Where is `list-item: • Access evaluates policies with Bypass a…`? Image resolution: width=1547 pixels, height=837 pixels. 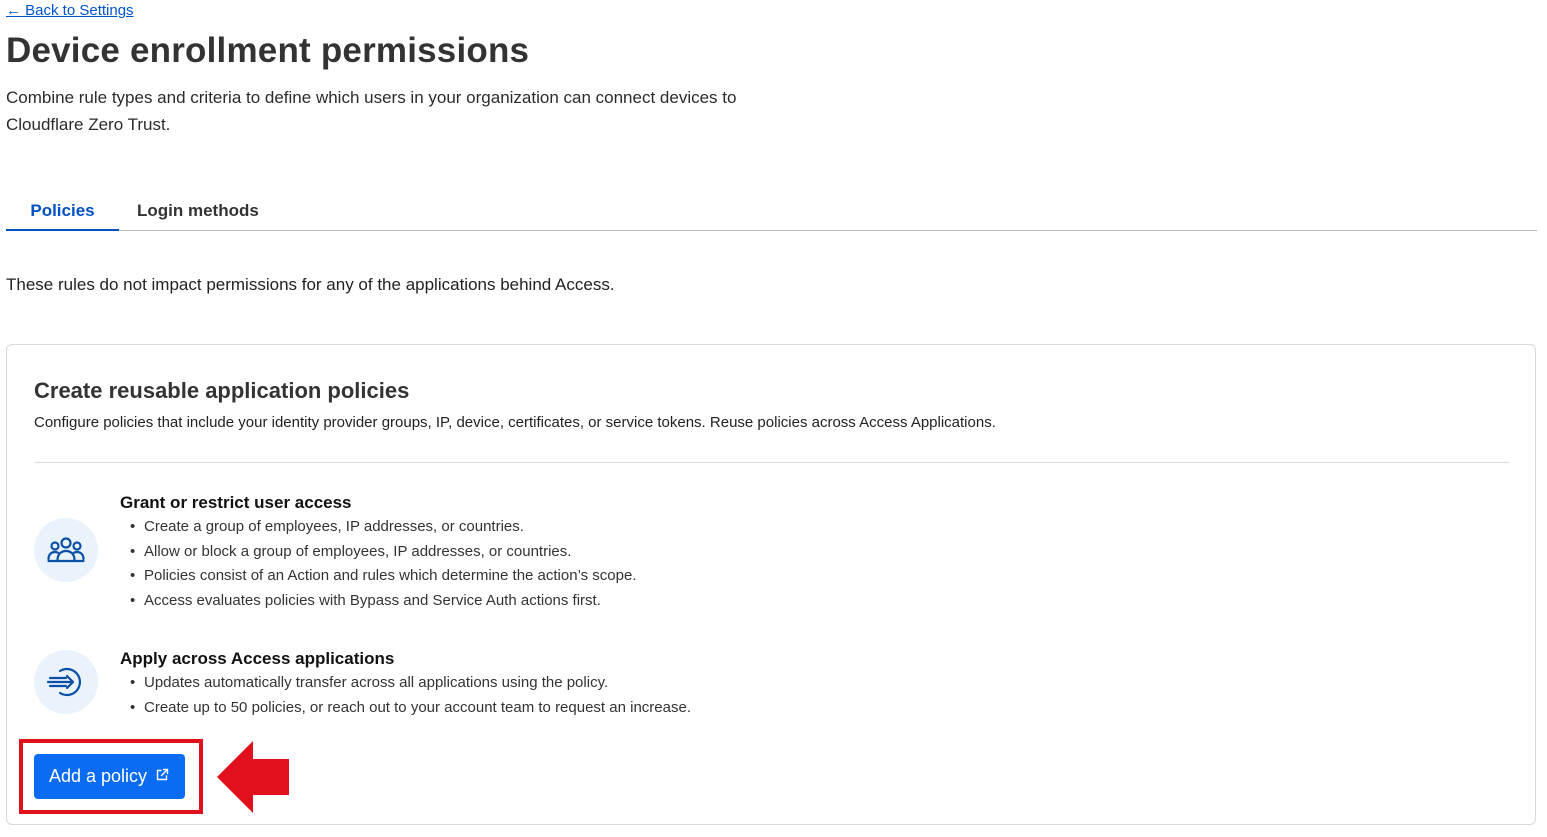
list-item: • Access evaluates policies with Bypass a… is located at coordinates (378, 601).